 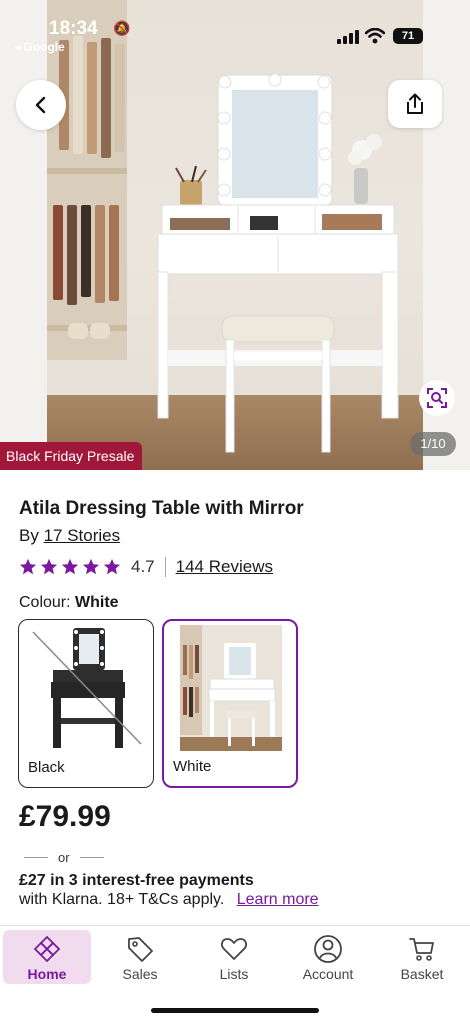 I want to click on or-line-left, so click(x=36, y=857).